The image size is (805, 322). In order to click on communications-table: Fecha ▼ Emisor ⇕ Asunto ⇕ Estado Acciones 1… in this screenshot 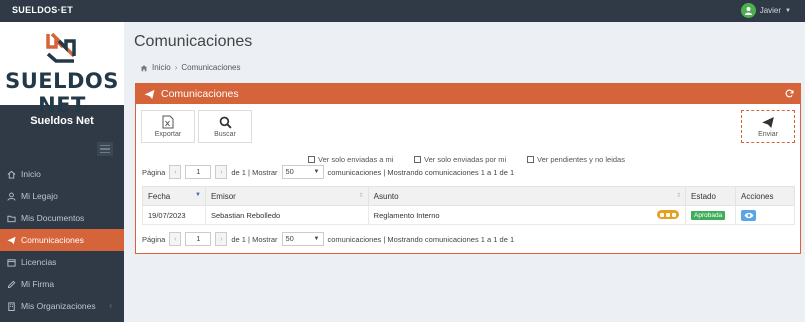, I will do `click(468, 205)`.